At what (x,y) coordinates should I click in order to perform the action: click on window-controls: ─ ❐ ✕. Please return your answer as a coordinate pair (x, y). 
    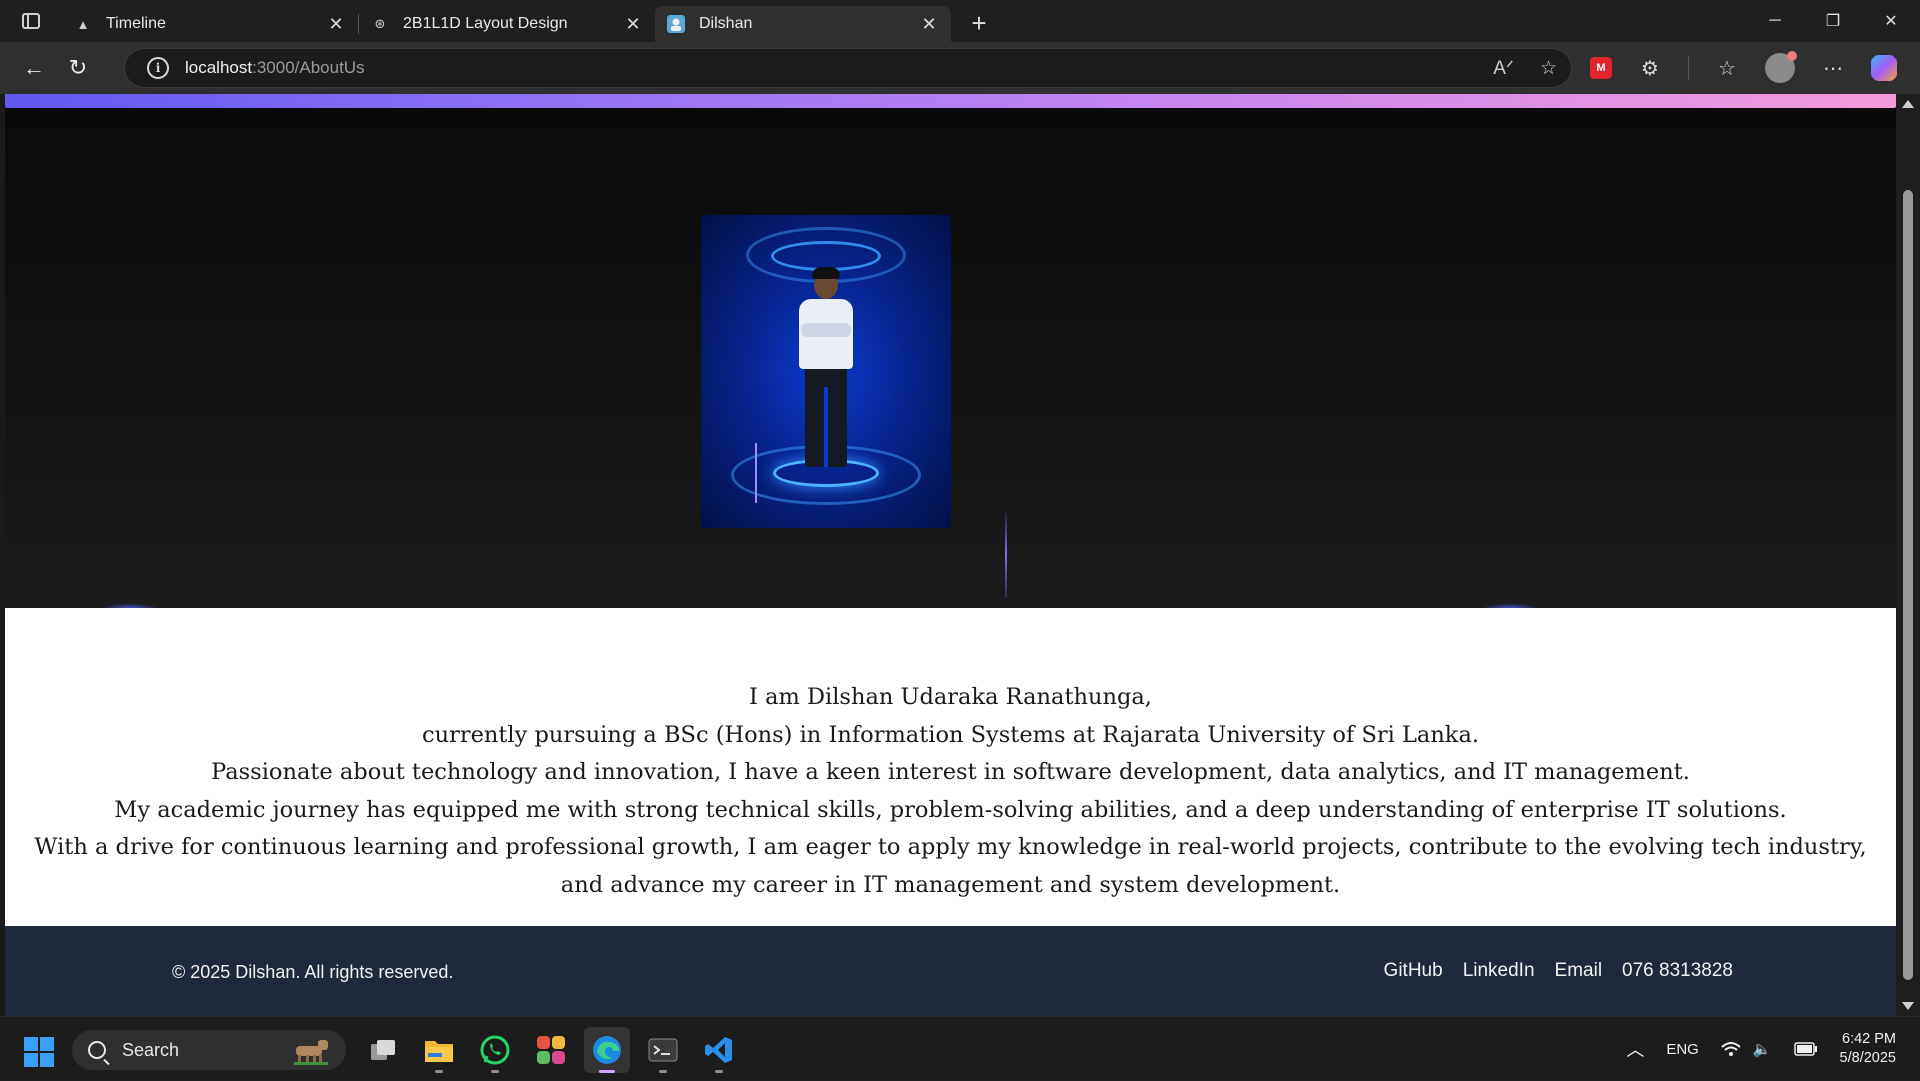
    Looking at the image, I should click on (1833, 21).